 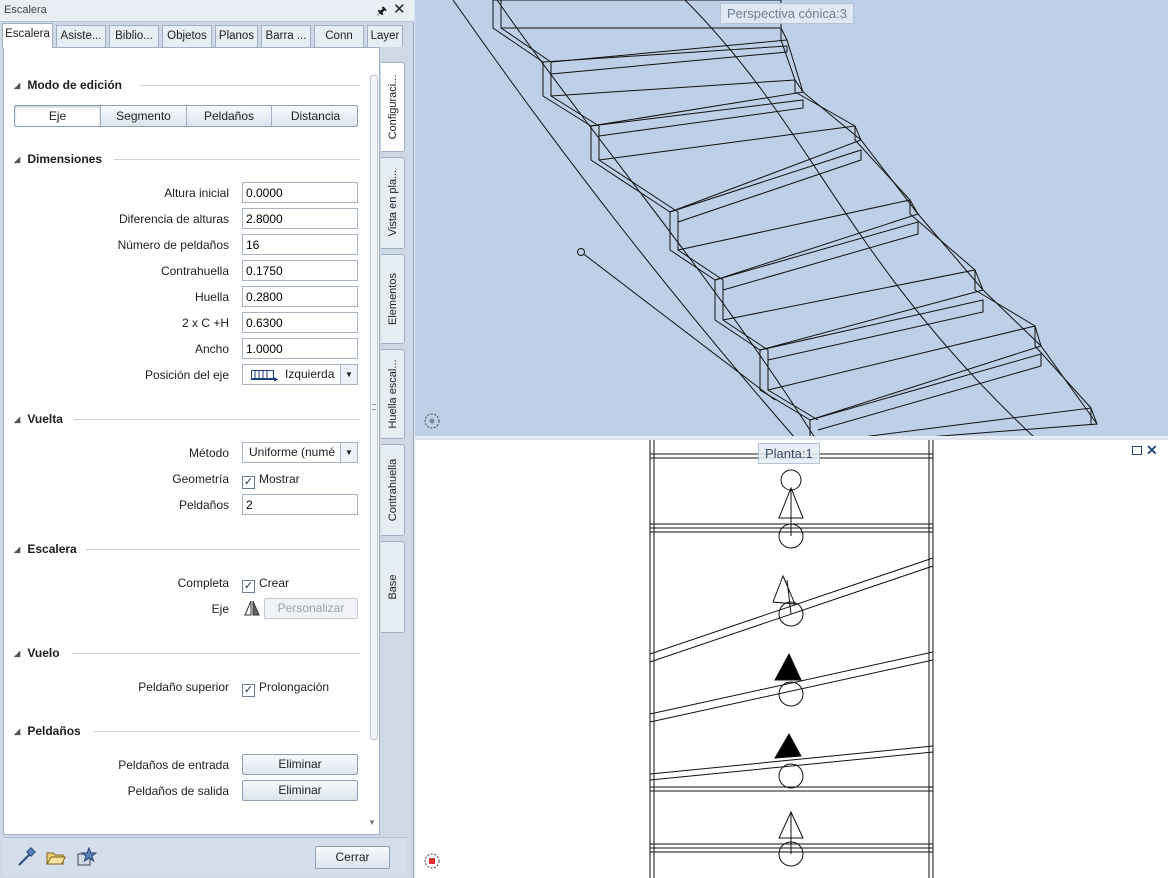 I want to click on scroll-grip-icon, so click(x=374, y=407).